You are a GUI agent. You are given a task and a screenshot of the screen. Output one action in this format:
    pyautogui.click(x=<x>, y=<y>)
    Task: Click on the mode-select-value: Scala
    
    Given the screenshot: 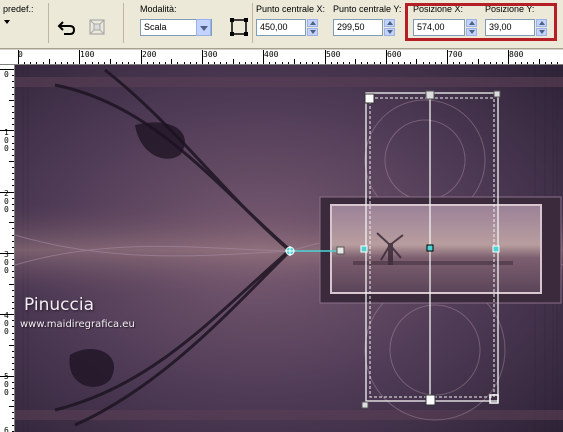 What is the action you would take?
    pyautogui.click(x=155, y=27)
    